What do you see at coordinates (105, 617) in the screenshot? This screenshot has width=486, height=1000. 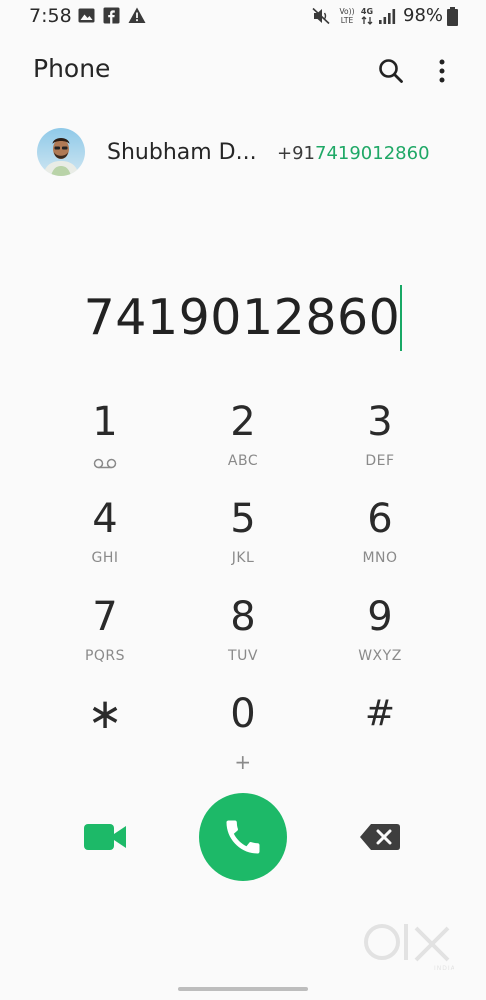 I see `key-digit: 7` at bounding box center [105, 617].